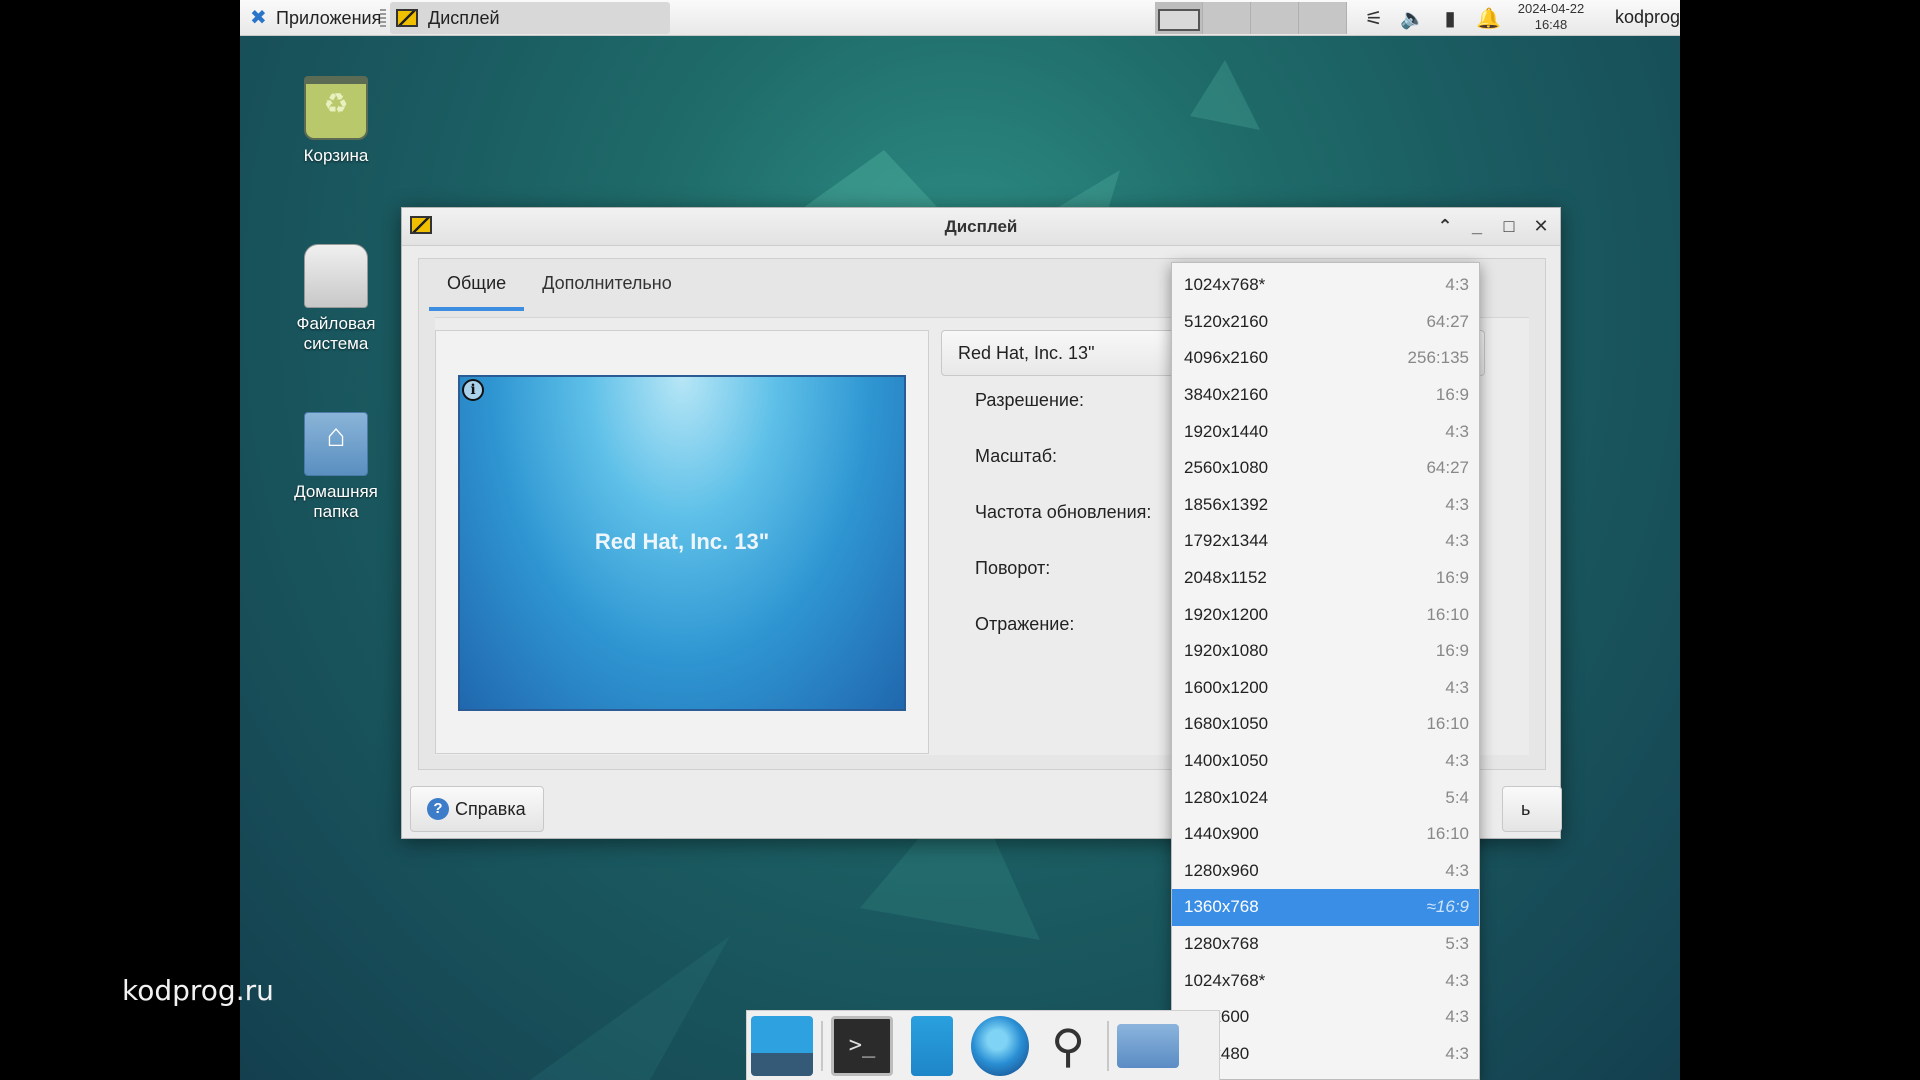  I want to click on monitor-preview-label: Red Hat, Inc. 13", so click(682, 541).